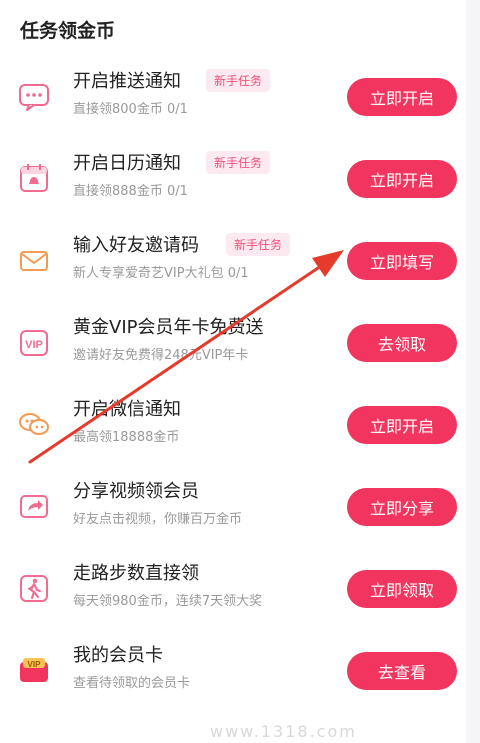 This screenshot has width=480, height=743. I want to click on task-row: 输入好友邀请码 新手任务 新人专享爱奇艺VIP大礼包 0/1 立即填写, so click(233, 261).